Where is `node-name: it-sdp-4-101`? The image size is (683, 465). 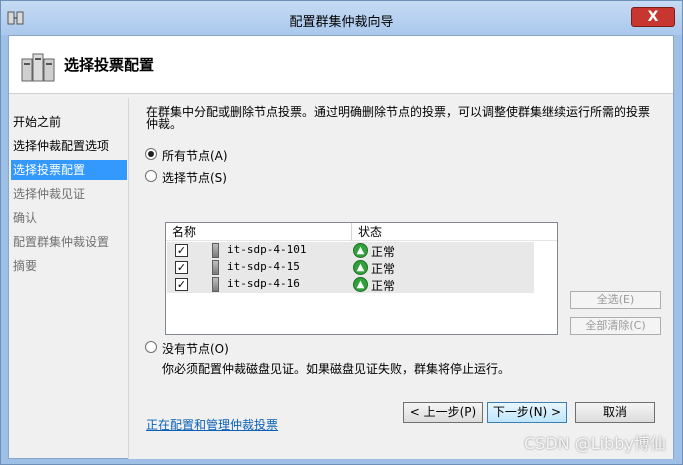 node-name: it-sdp-4-101 is located at coordinates (267, 249).